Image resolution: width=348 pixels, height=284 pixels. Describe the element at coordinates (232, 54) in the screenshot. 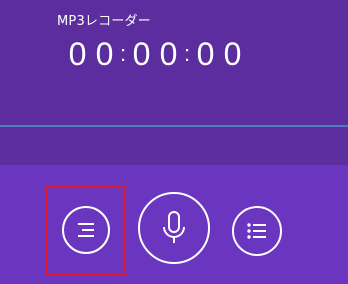

I see `timer-digit-seconds-ones: 0` at that location.